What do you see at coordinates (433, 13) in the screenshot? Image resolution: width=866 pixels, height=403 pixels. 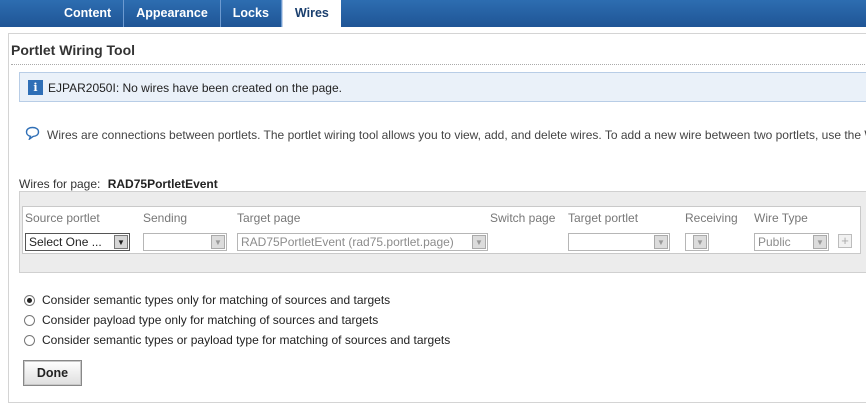 I see `top-navigation-bar: Content Appearance Locks Wires` at bounding box center [433, 13].